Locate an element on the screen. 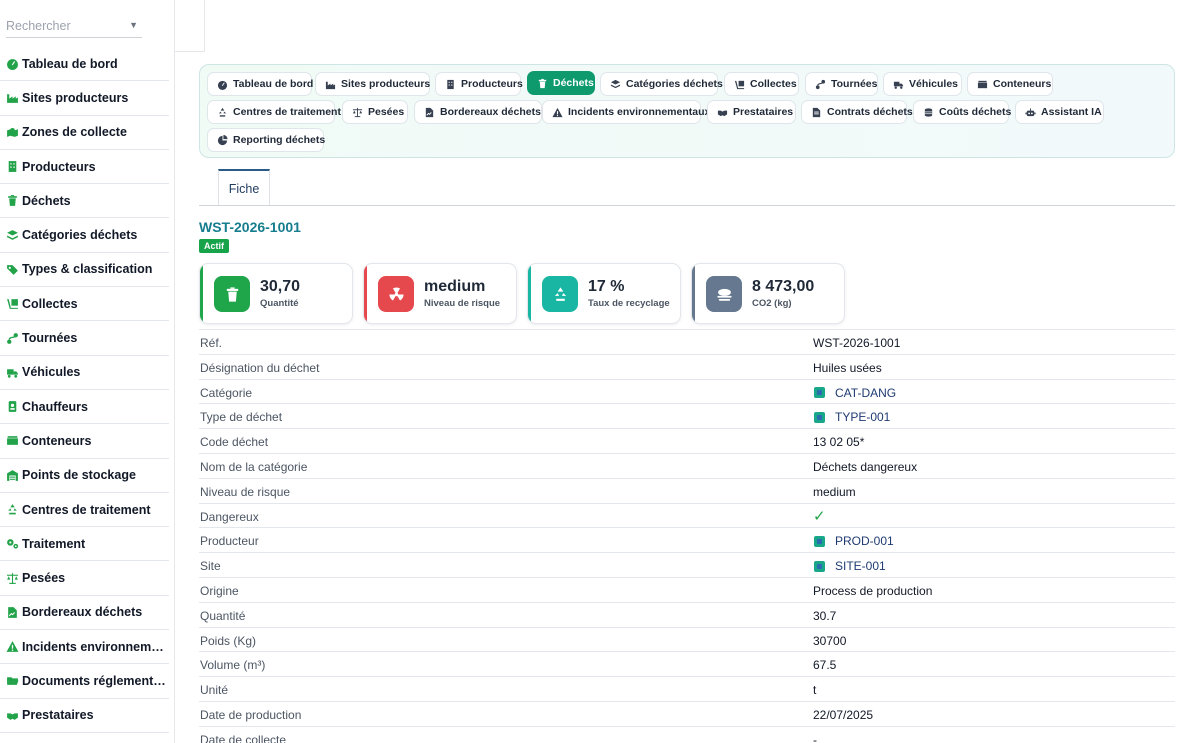  tab-collectes: Collectes is located at coordinates (761, 84).